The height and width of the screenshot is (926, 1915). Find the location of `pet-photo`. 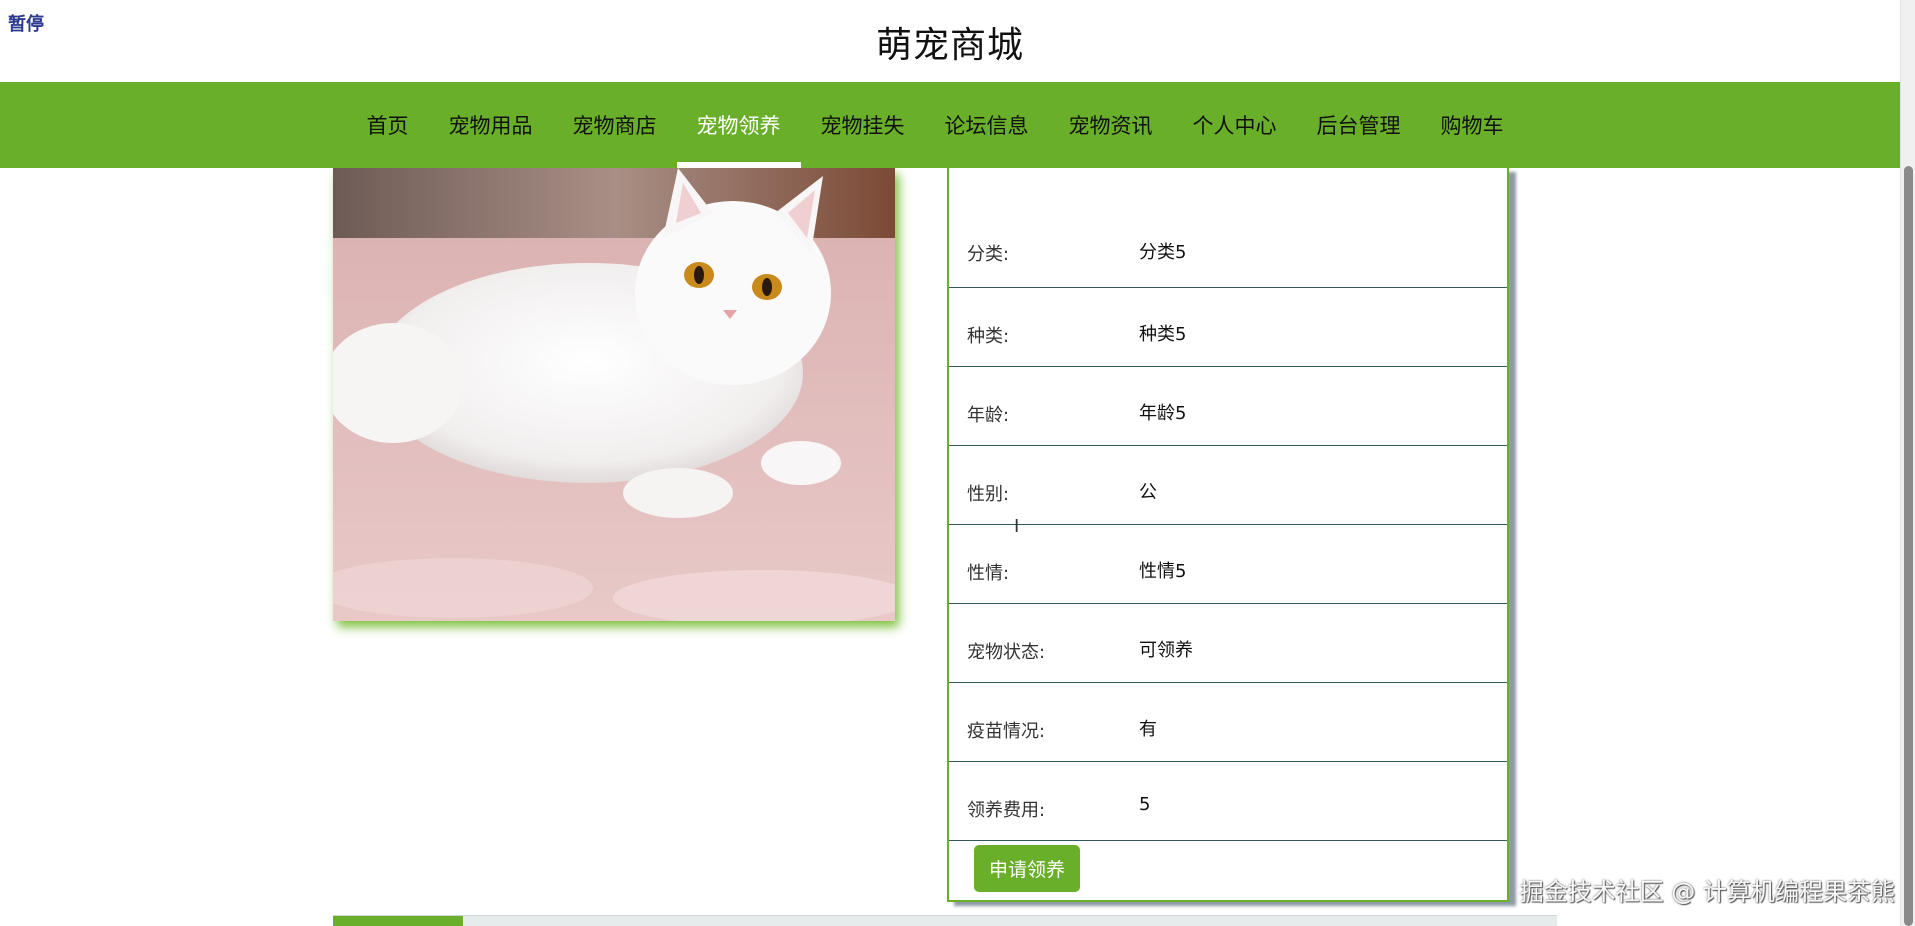

pet-photo is located at coordinates (614, 394).